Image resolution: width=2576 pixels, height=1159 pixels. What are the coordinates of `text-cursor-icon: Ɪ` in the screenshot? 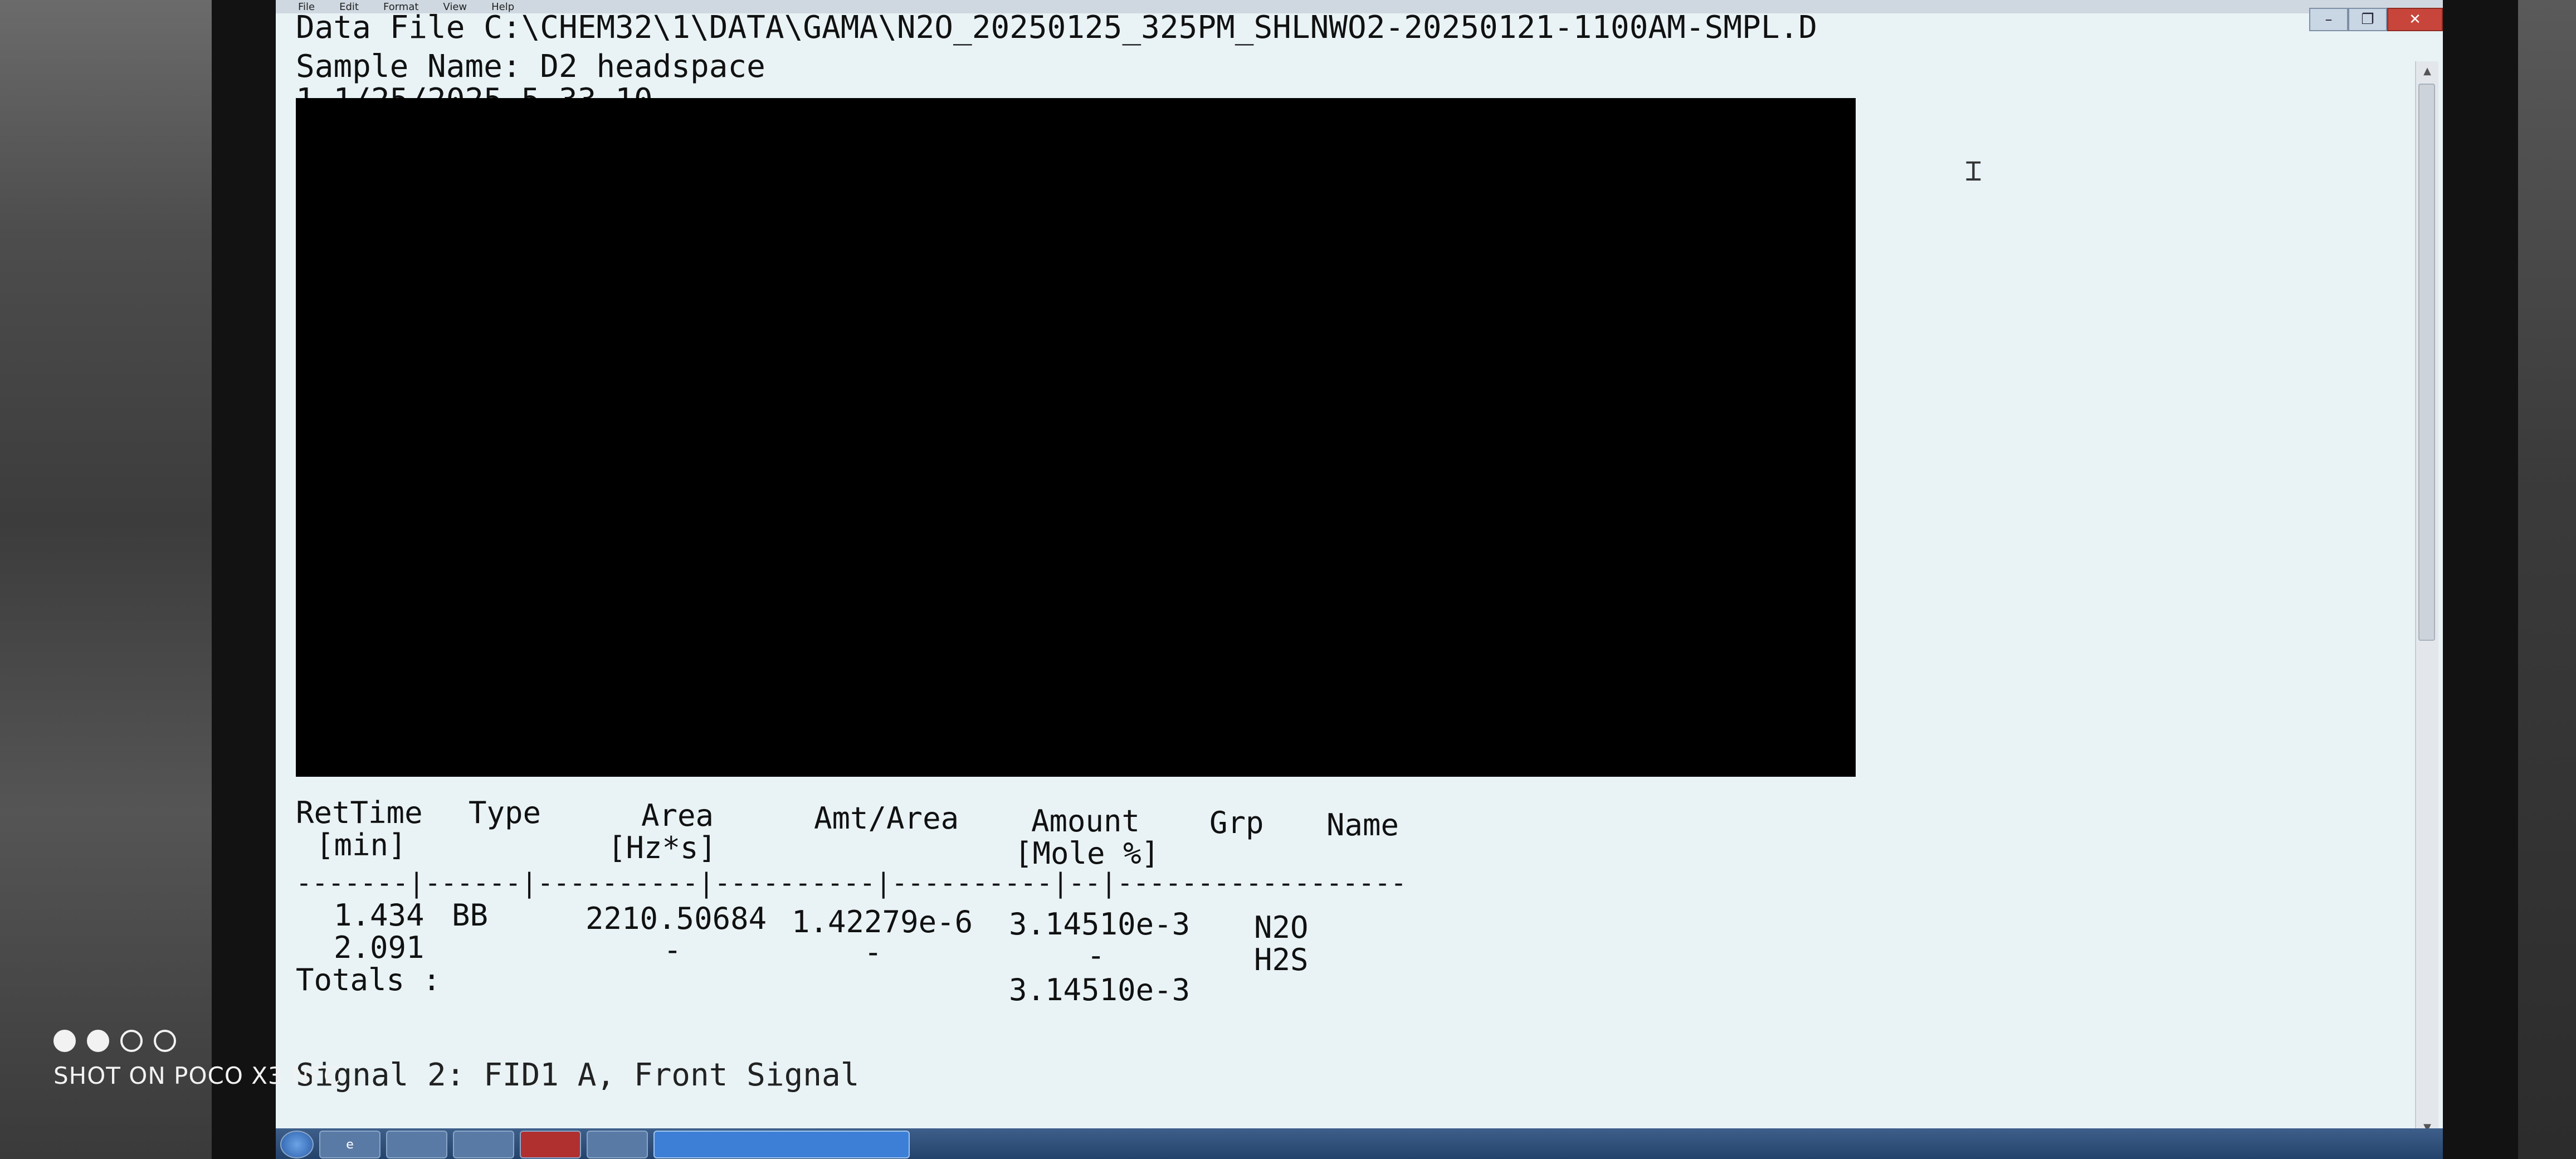 It's located at (1973, 172).